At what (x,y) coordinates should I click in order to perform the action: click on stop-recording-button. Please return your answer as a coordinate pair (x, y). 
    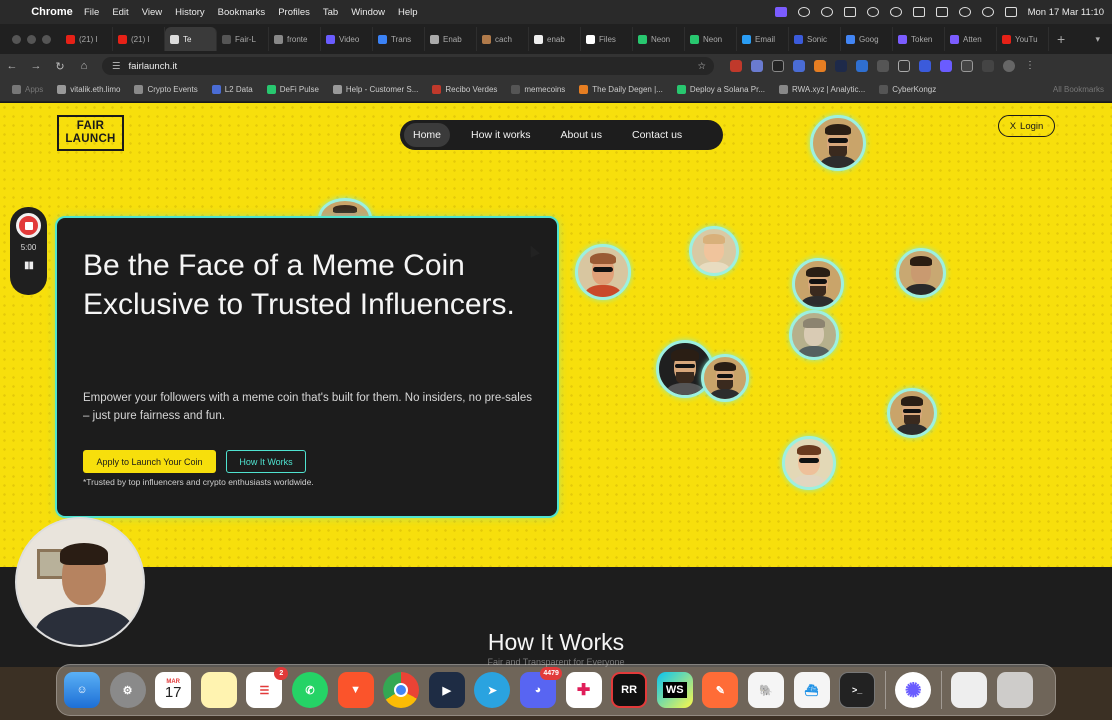
    Looking at the image, I should click on (28, 225).